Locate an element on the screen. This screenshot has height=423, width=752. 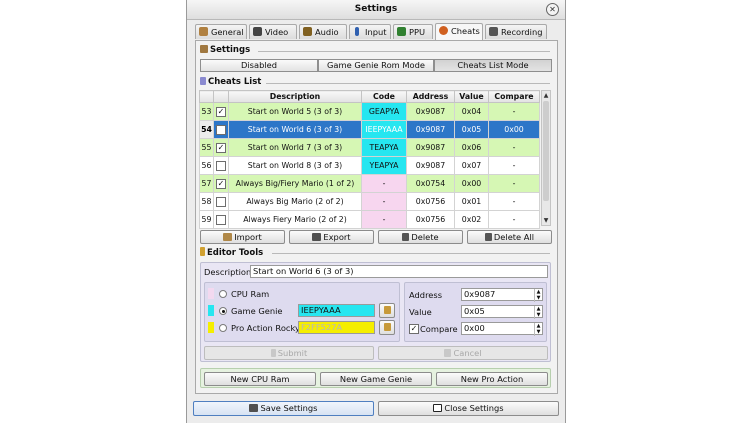
tab-input: Input is located at coordinates (370, 31).